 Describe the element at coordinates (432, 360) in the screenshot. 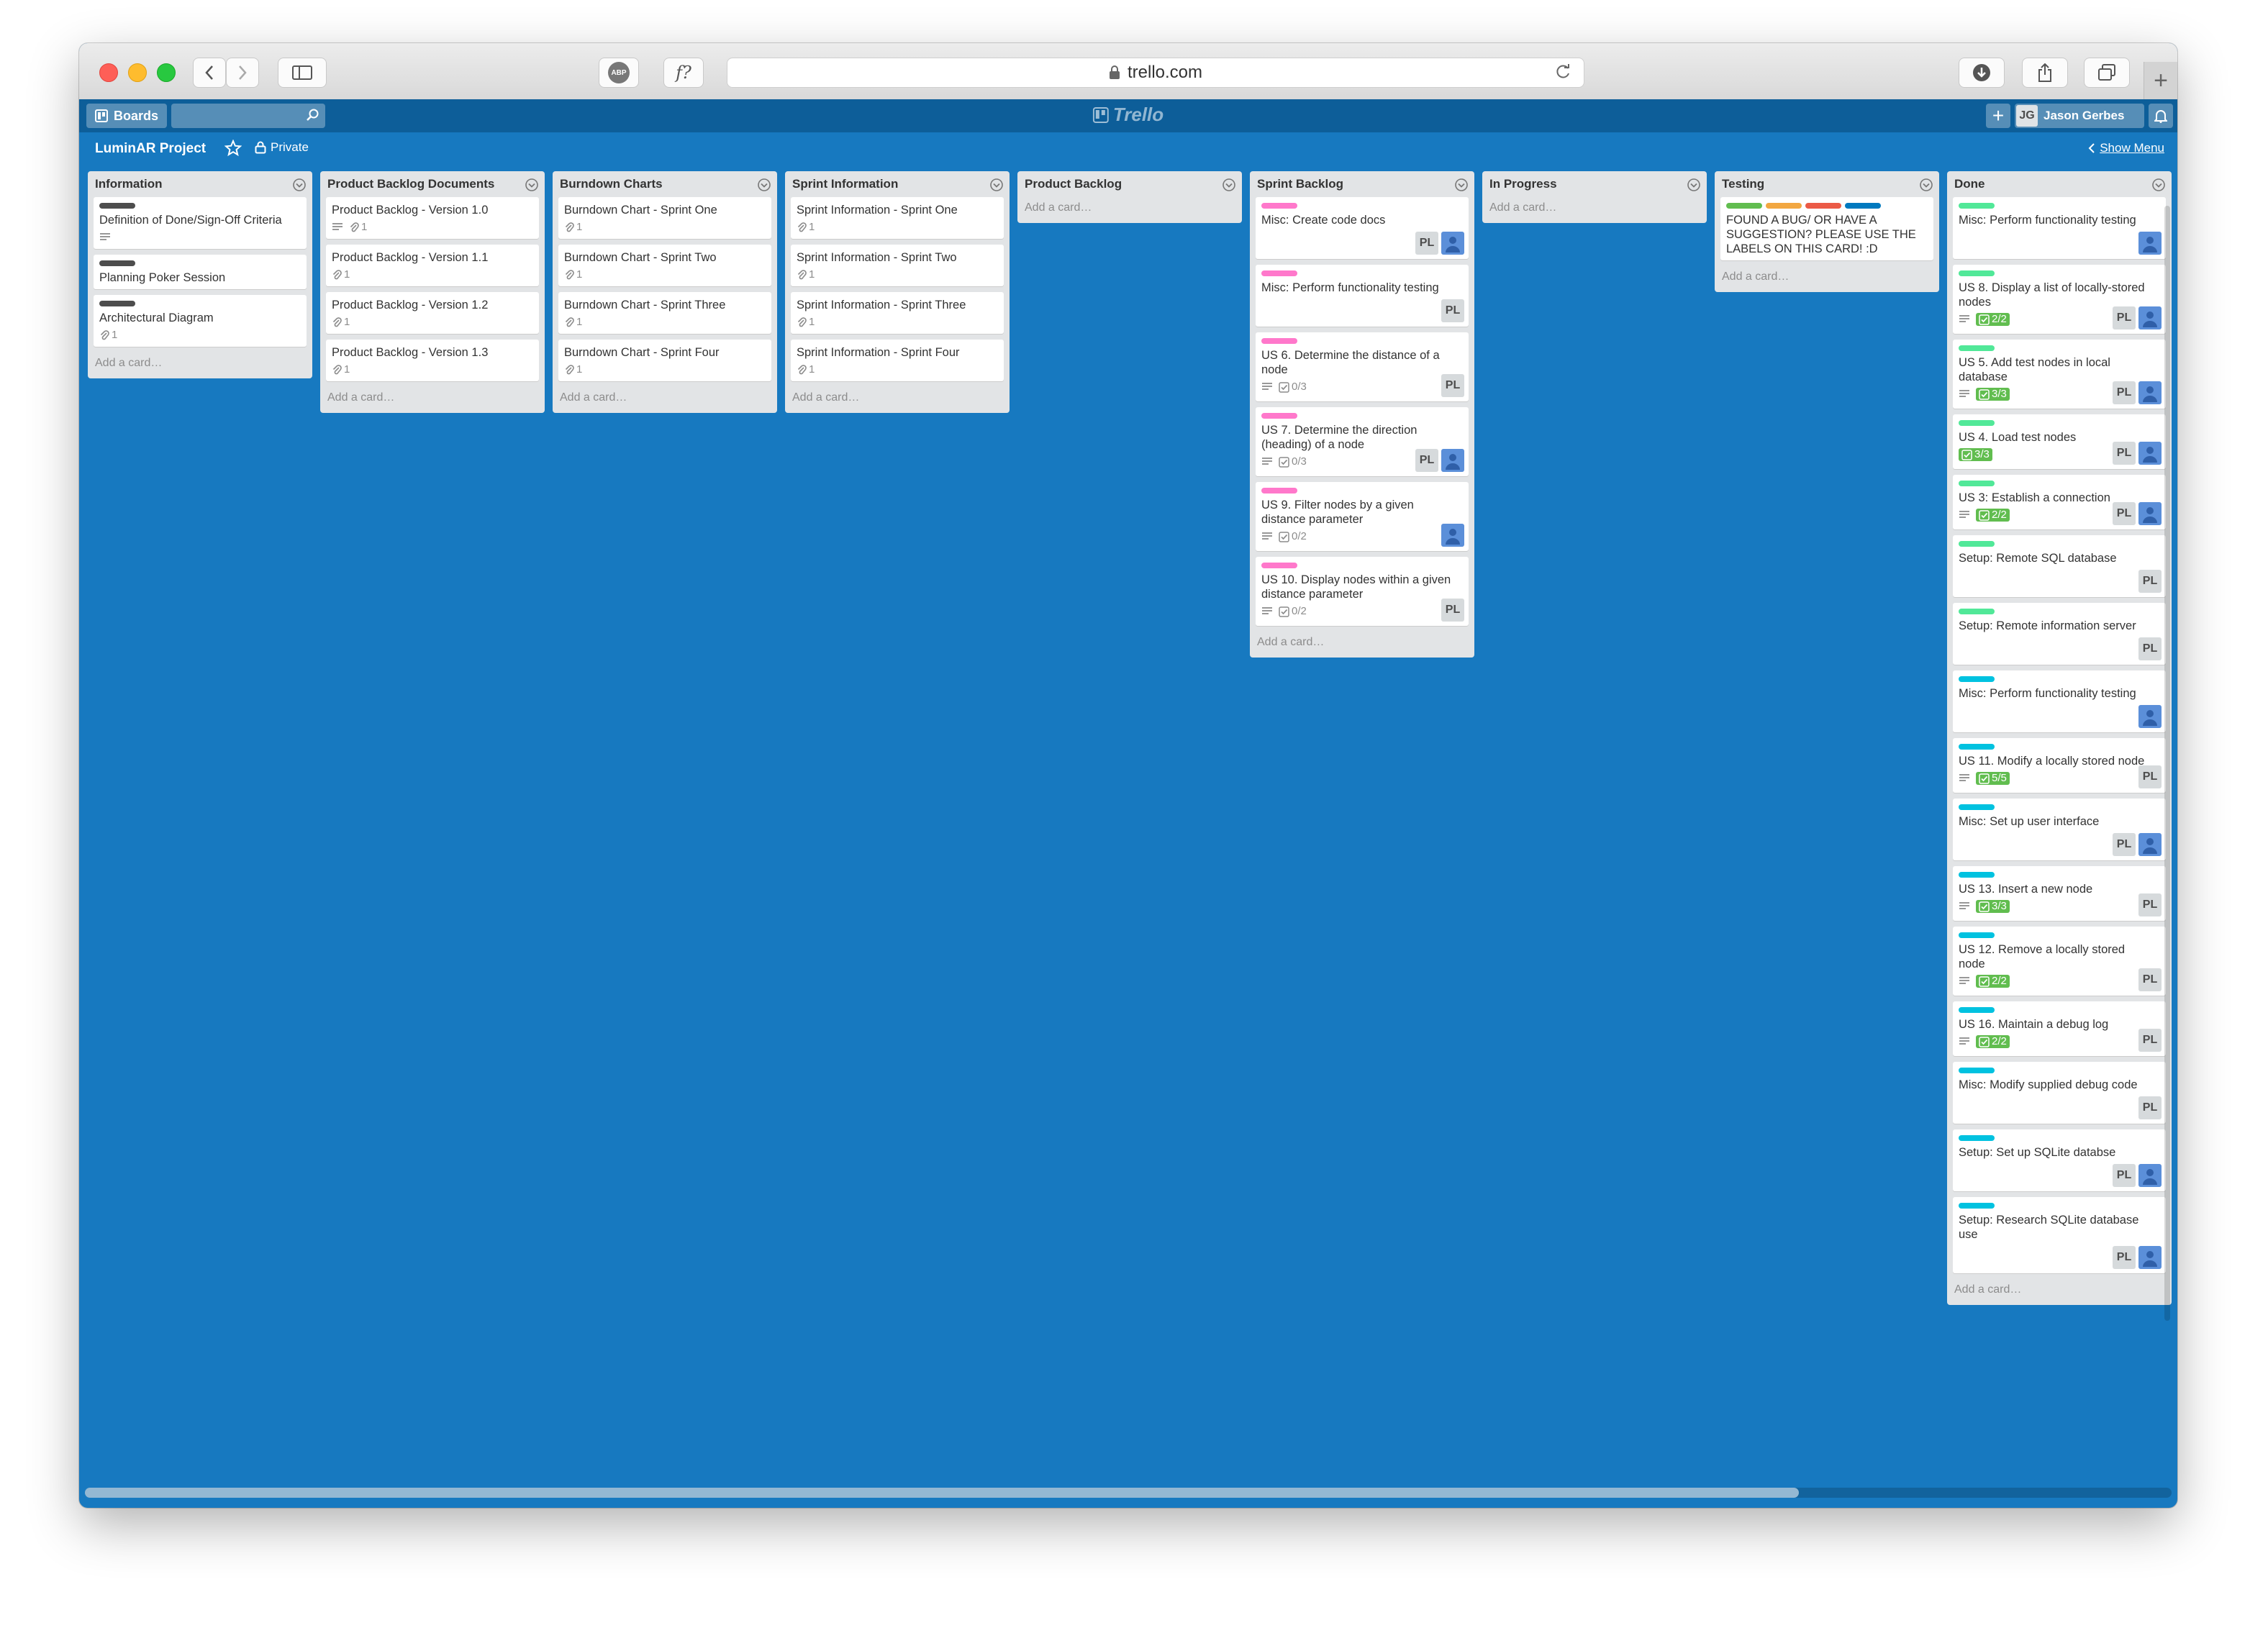

I see `card: Product Backlog - Version 1.3 1` at that location.